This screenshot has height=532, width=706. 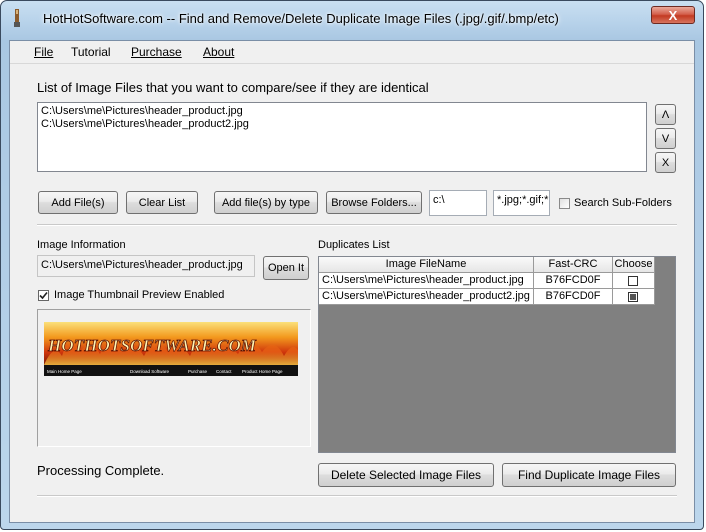 I want to click on menu-about: About, so click(x=218, y=52).